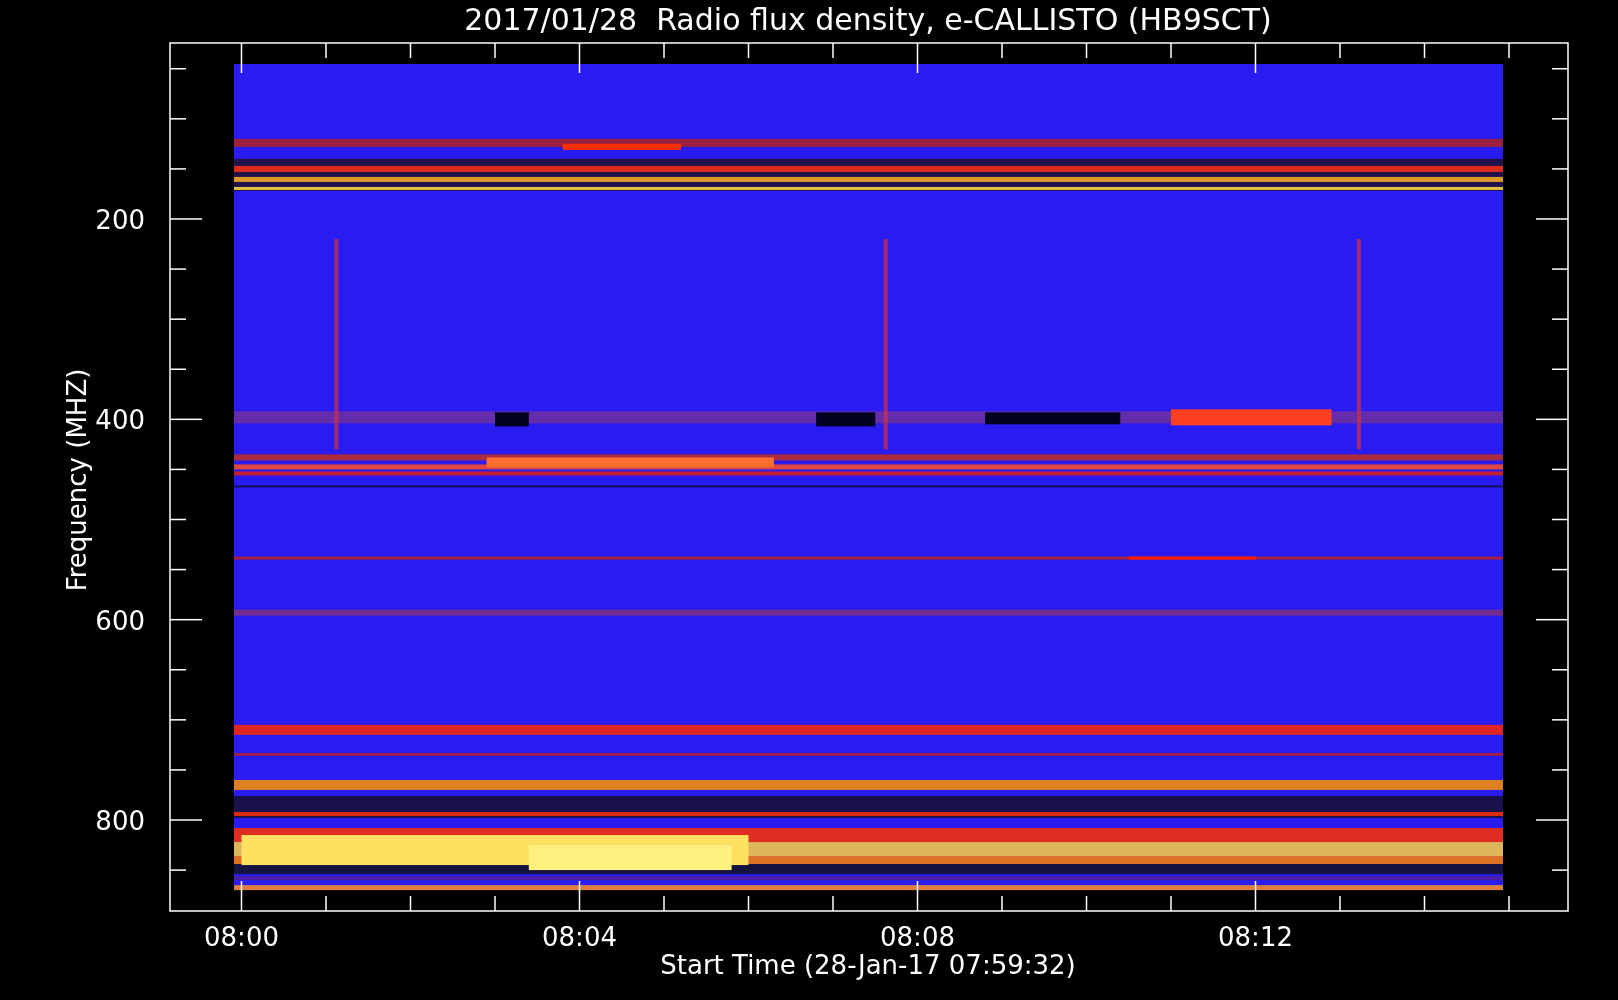 The height and width of the screenshot is (1000, 1618). What do you see at coordinates (120, 620) in the screenshot?
I see `y-tick-label: 600` at bounding box center [120, 620].